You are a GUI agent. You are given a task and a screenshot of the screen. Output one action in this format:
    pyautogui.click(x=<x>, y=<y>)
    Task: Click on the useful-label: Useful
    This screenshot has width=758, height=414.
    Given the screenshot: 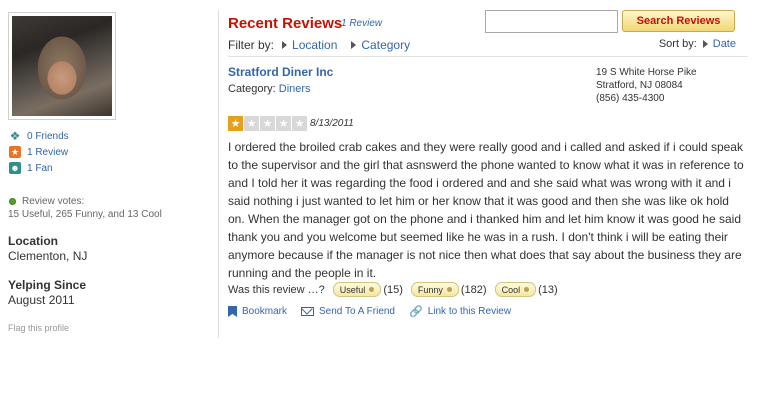 What is the action you would take?
    pyautogui.click(x=352, y=289)
    